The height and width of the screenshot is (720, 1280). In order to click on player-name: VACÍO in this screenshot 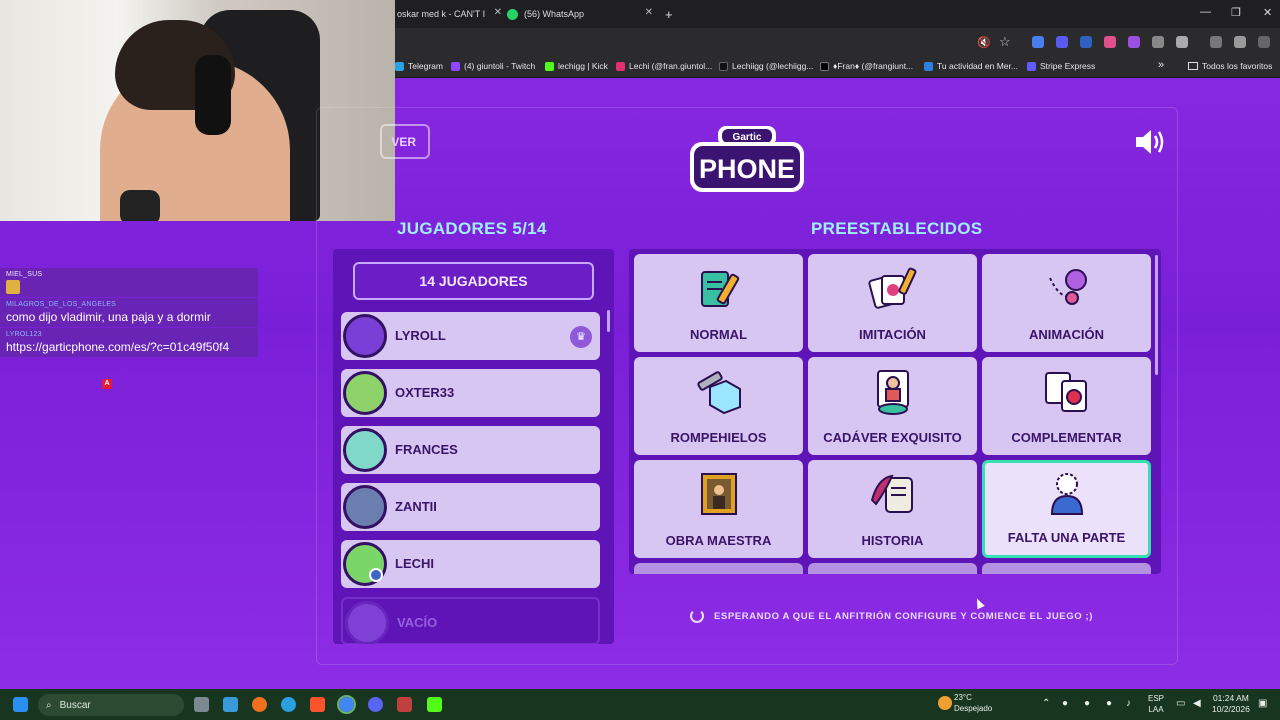, I will do `click(417, 622)`.